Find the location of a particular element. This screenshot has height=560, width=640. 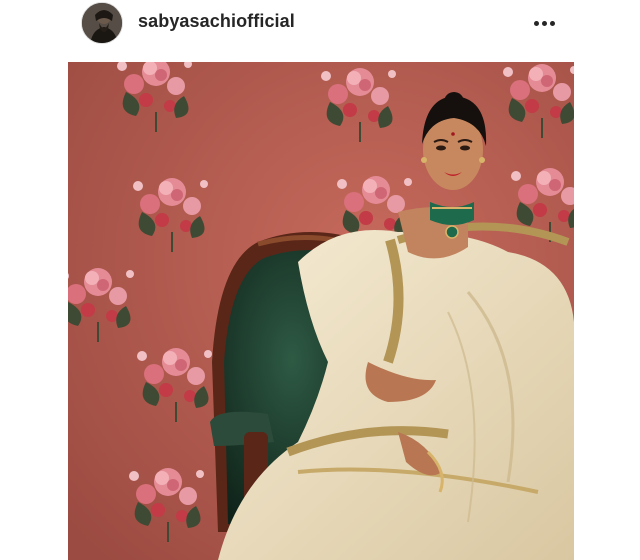

profile-photo-icon is located at coordinates (102, 23).